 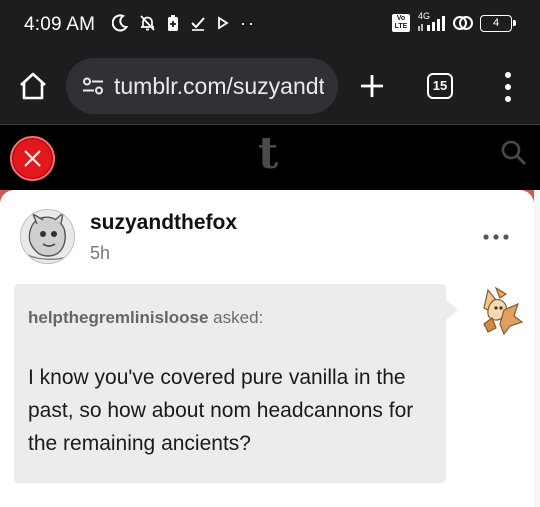 What do you see at coordinates (268, 154) in the screenshot?
I see `tumblr-logo: t` at bounding box center [268, 154].